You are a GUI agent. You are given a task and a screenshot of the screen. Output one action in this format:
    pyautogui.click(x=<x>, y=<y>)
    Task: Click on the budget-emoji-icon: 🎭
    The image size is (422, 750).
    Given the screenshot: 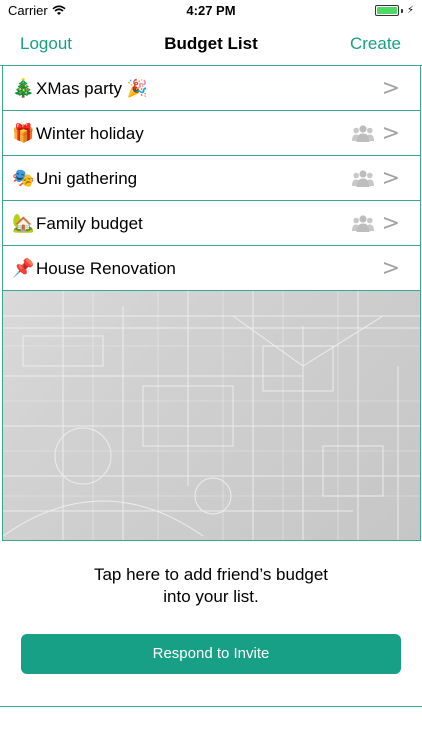 What is the action you would take?
    pyautogui.click(x=23, y=178)
    